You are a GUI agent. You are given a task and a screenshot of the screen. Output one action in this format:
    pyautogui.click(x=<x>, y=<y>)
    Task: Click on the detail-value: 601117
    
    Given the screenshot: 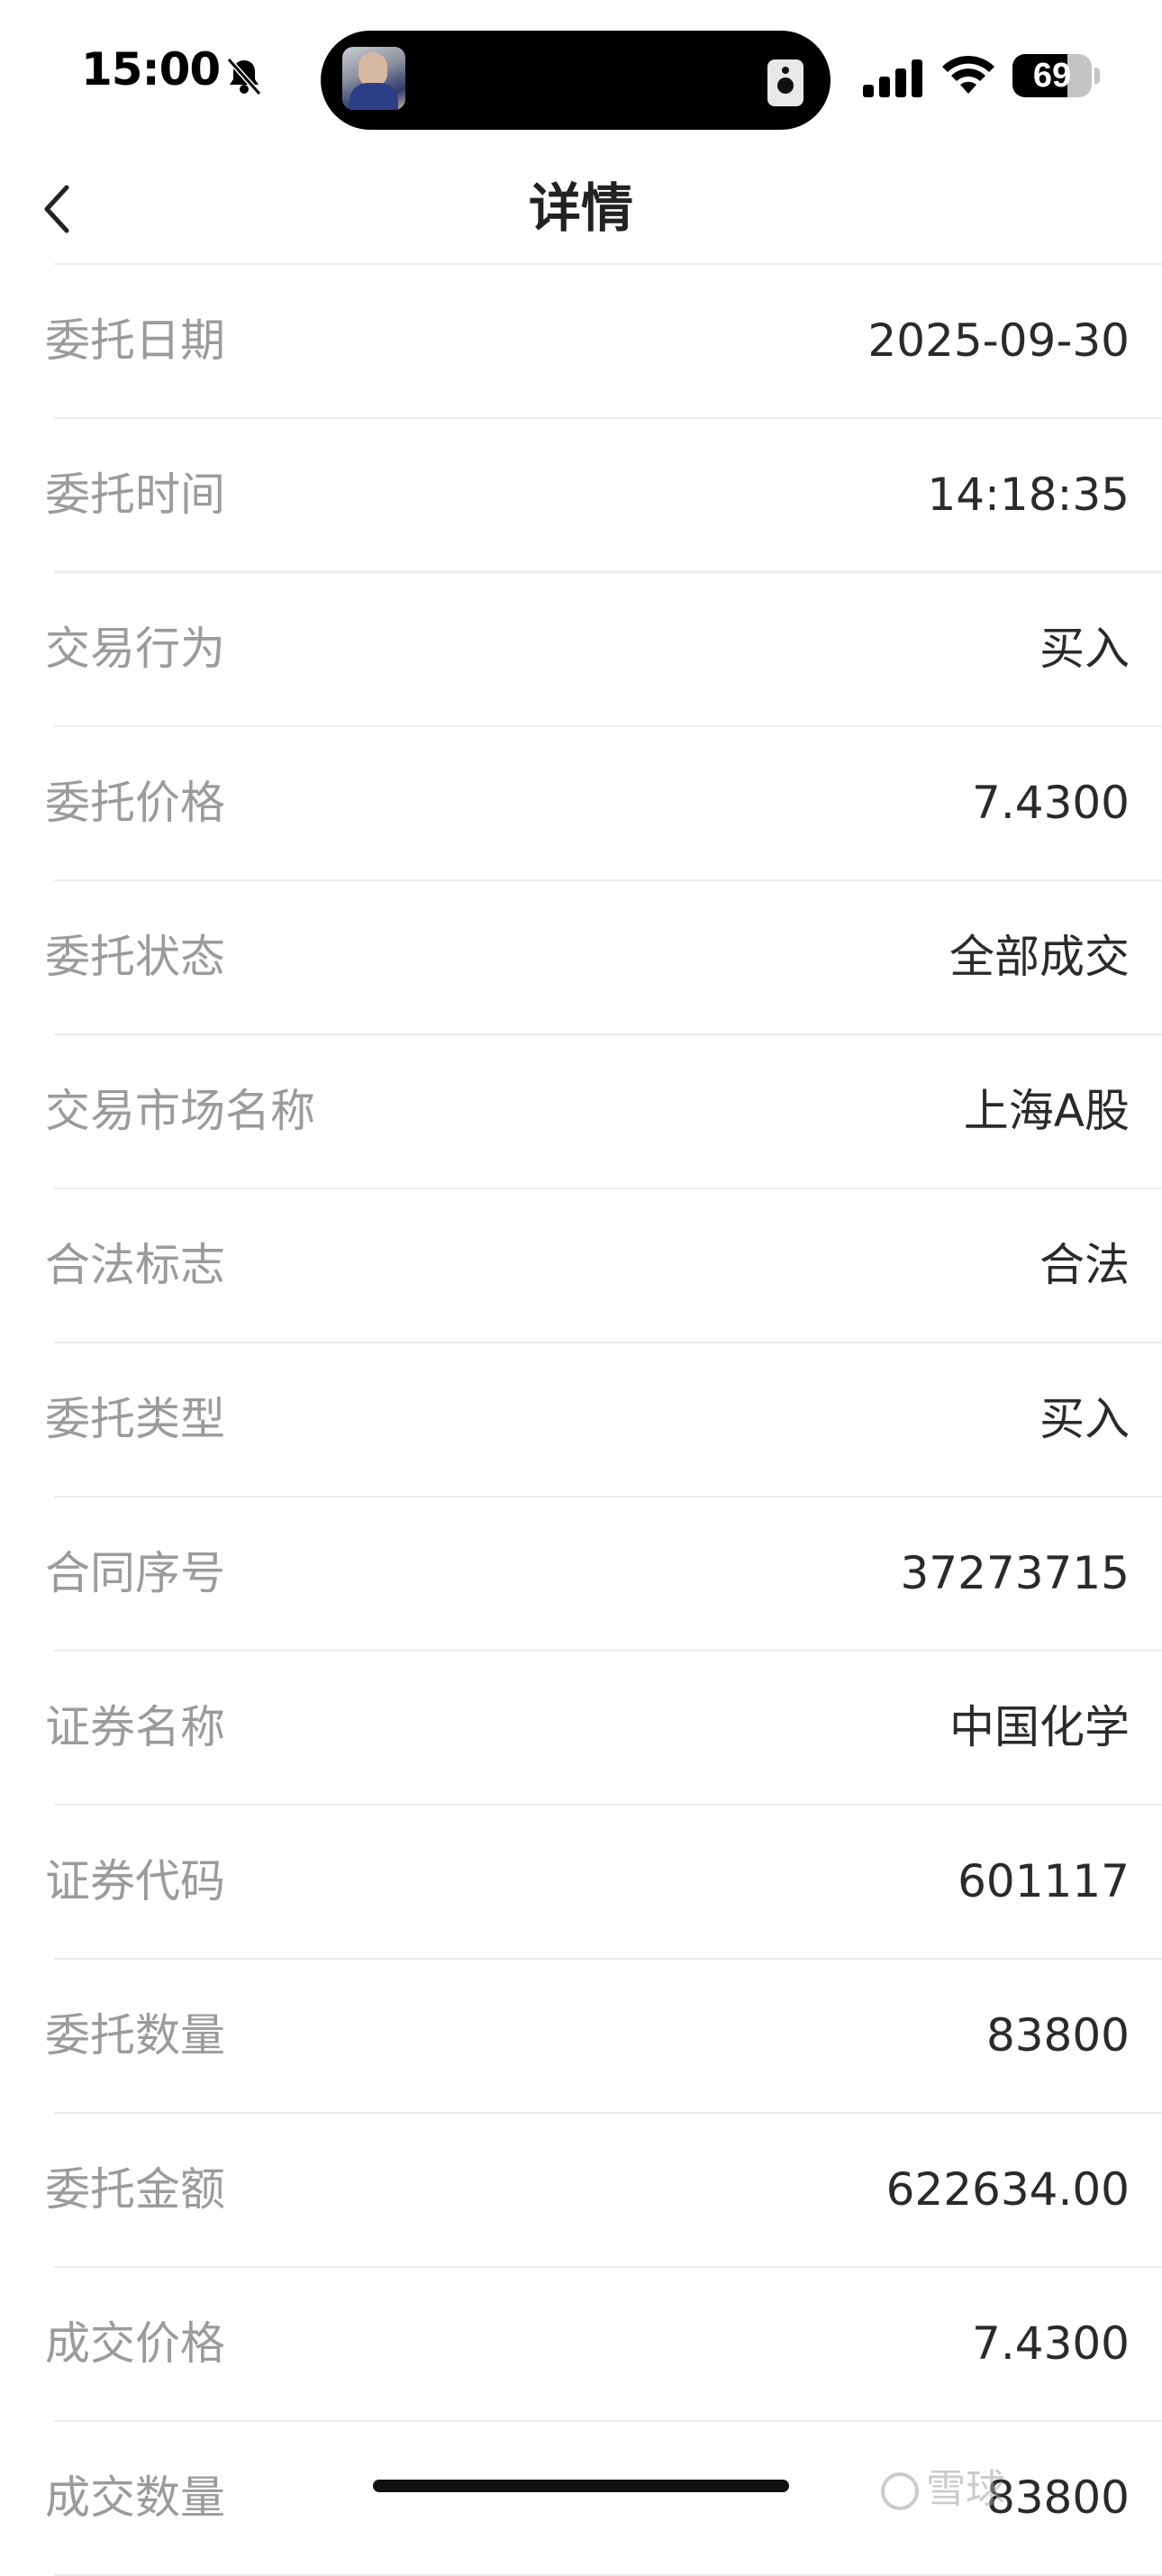 What is the action you would take?
    pyautogui.click(x=1044, y=1881)
    